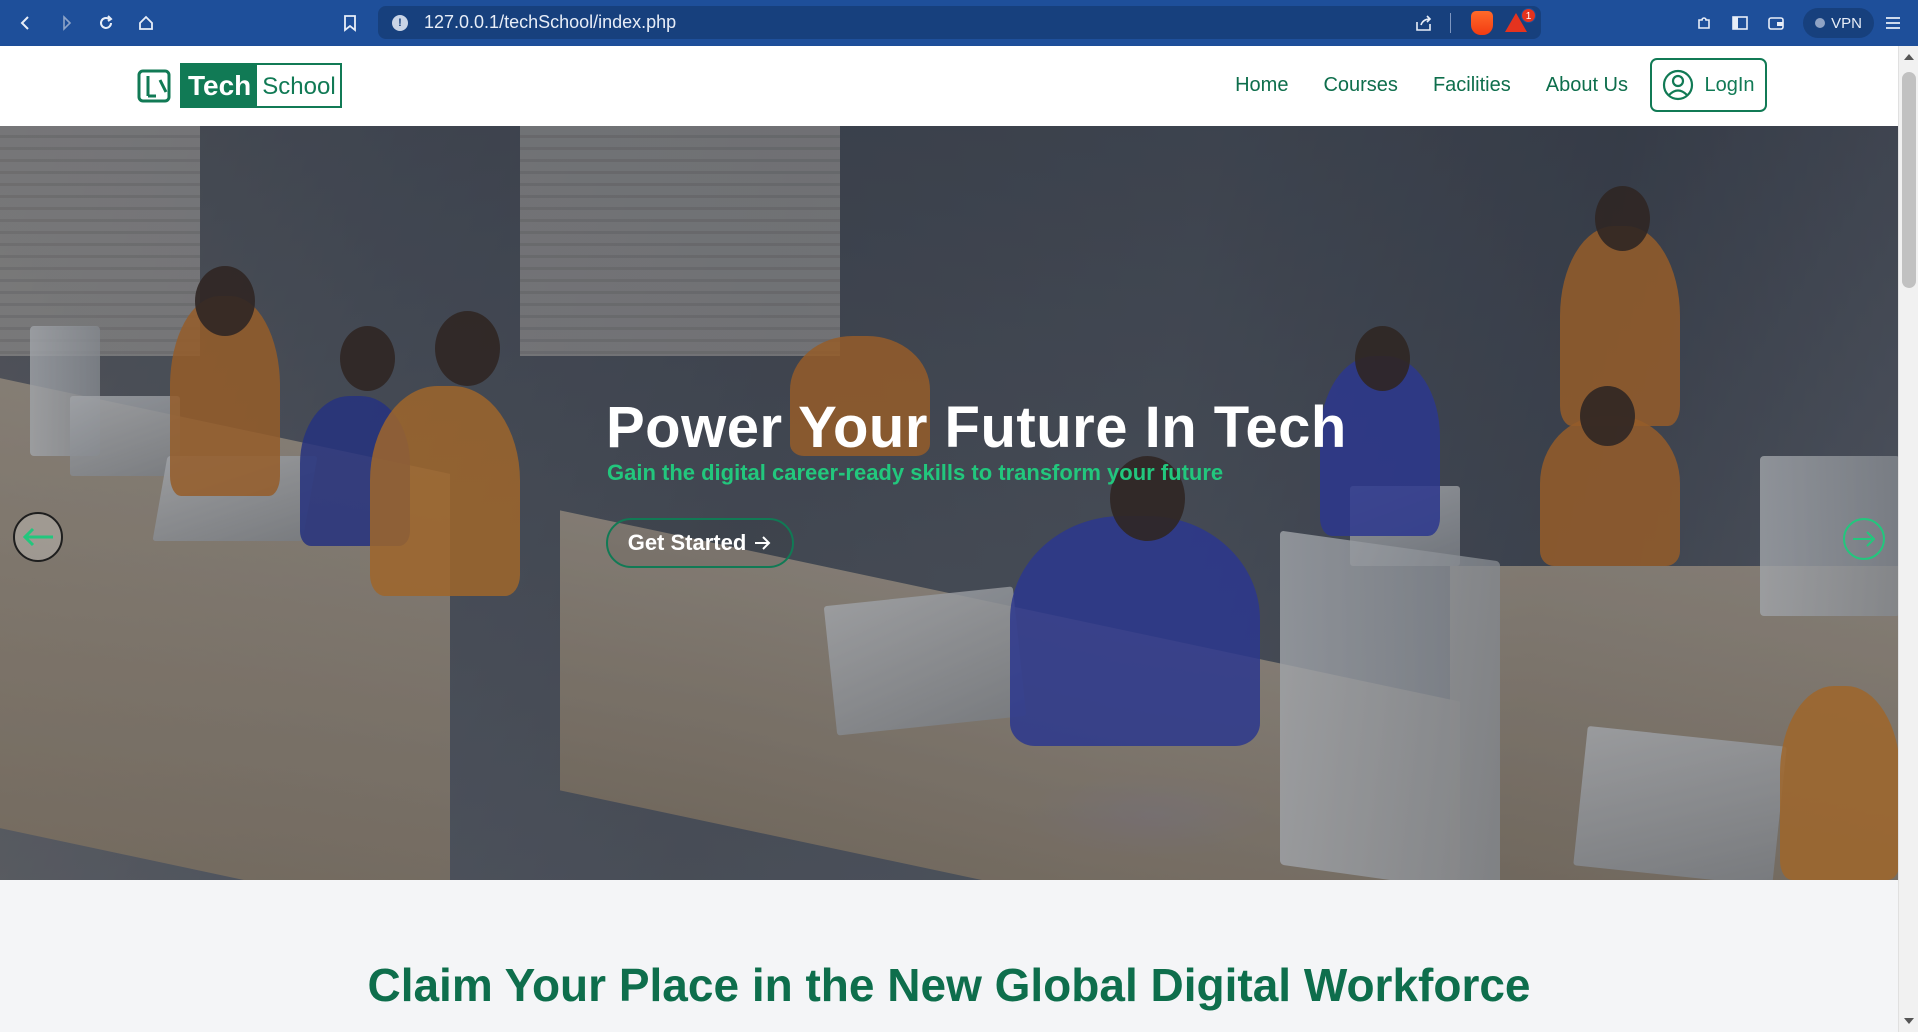  Describe the element at coordinates (1520, 20) in the screenshot. I see `brave-rewards-icon: 1` at that location.